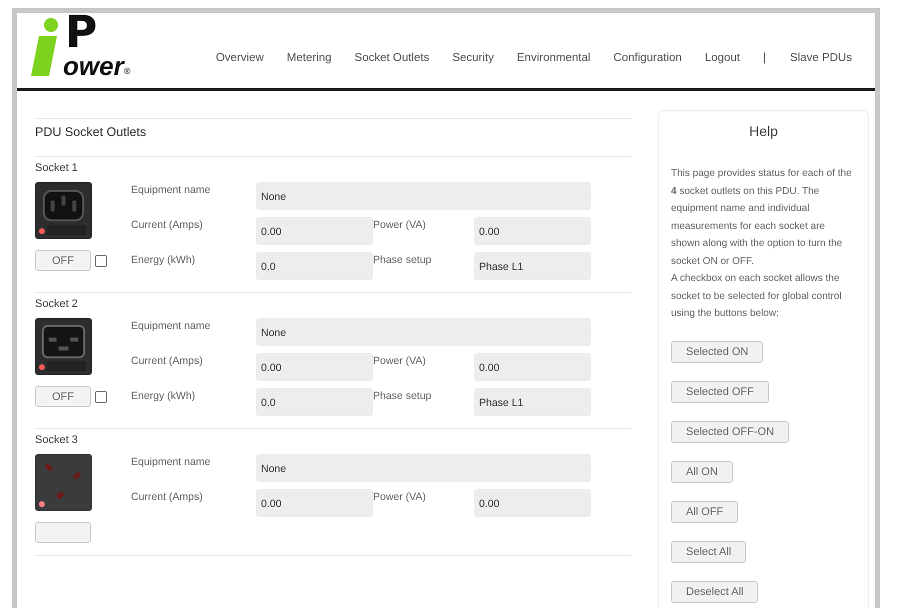  I want to click on nav-link: Configuration, so click(647, 58).